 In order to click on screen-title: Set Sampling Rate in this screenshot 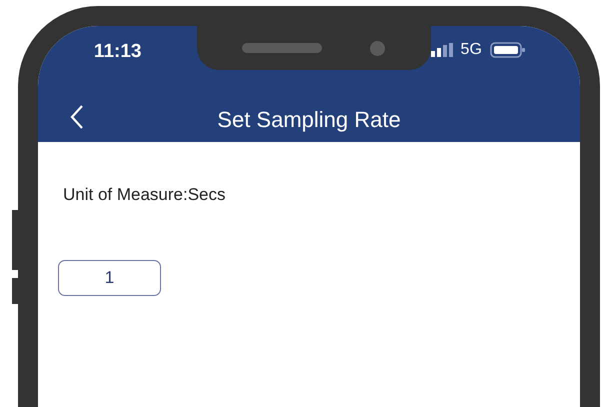, I will do `click(309, 120)`.